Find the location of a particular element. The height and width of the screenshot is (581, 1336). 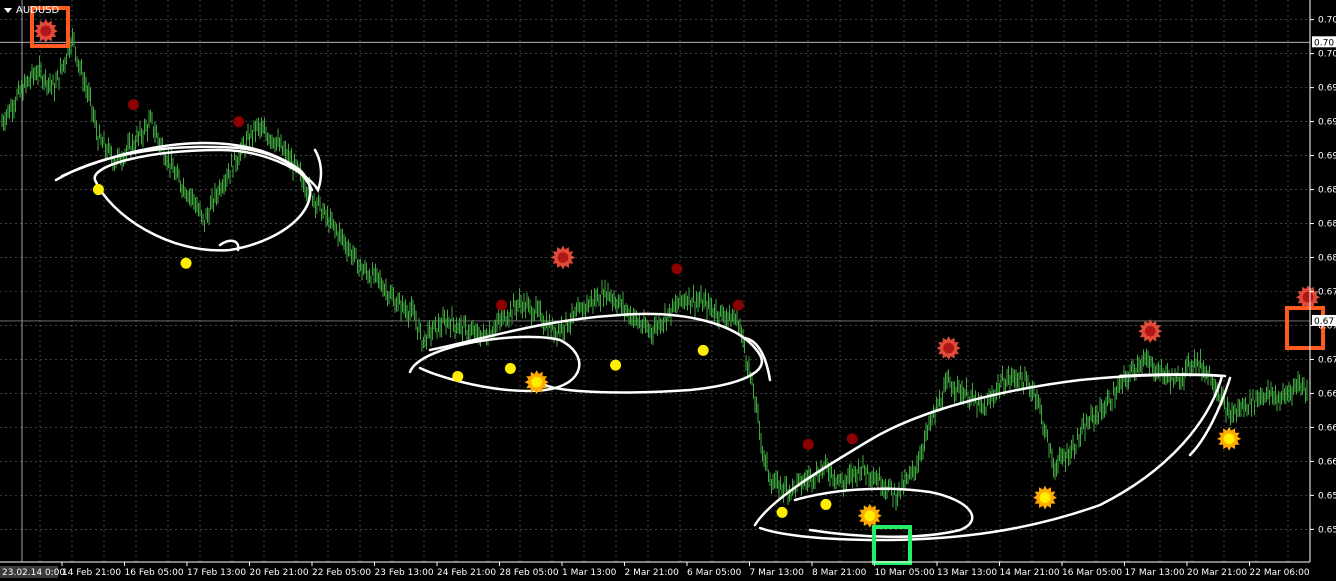

x-tick-label: 10 Mar 05:00 is located at coordinates (905, 573).